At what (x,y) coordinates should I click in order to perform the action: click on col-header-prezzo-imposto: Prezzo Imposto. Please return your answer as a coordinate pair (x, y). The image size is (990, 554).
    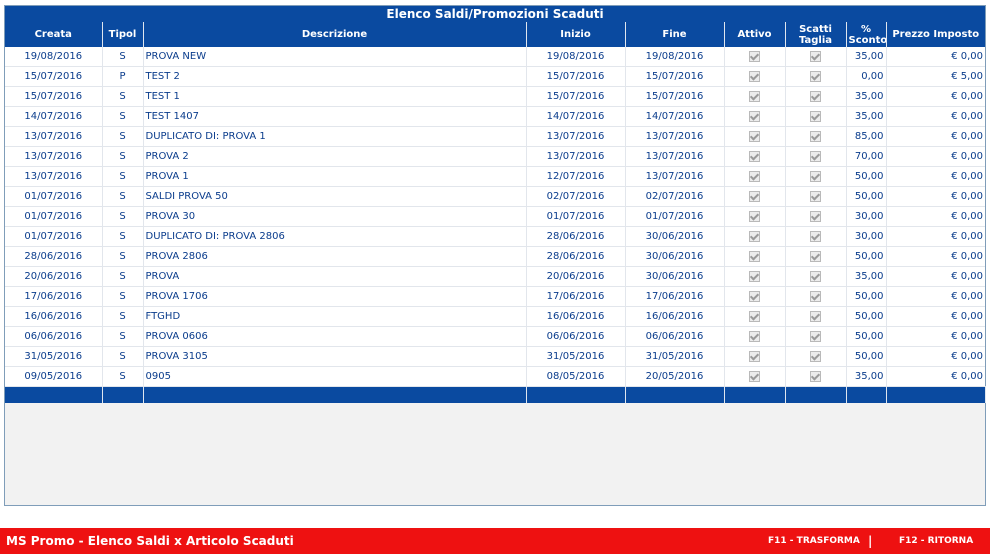
    Looking at the image, I should click on (935, 34).